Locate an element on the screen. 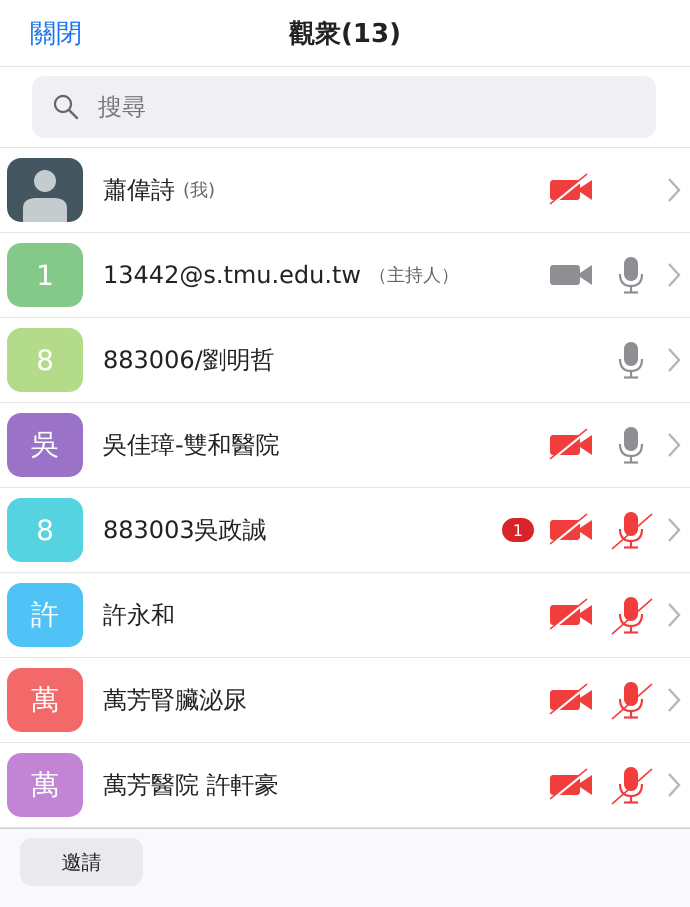 Image resolution: width=690 pixels, height=907 pixels. participant-name: 883006/劉明哲 is located at coordinates (189, 360).